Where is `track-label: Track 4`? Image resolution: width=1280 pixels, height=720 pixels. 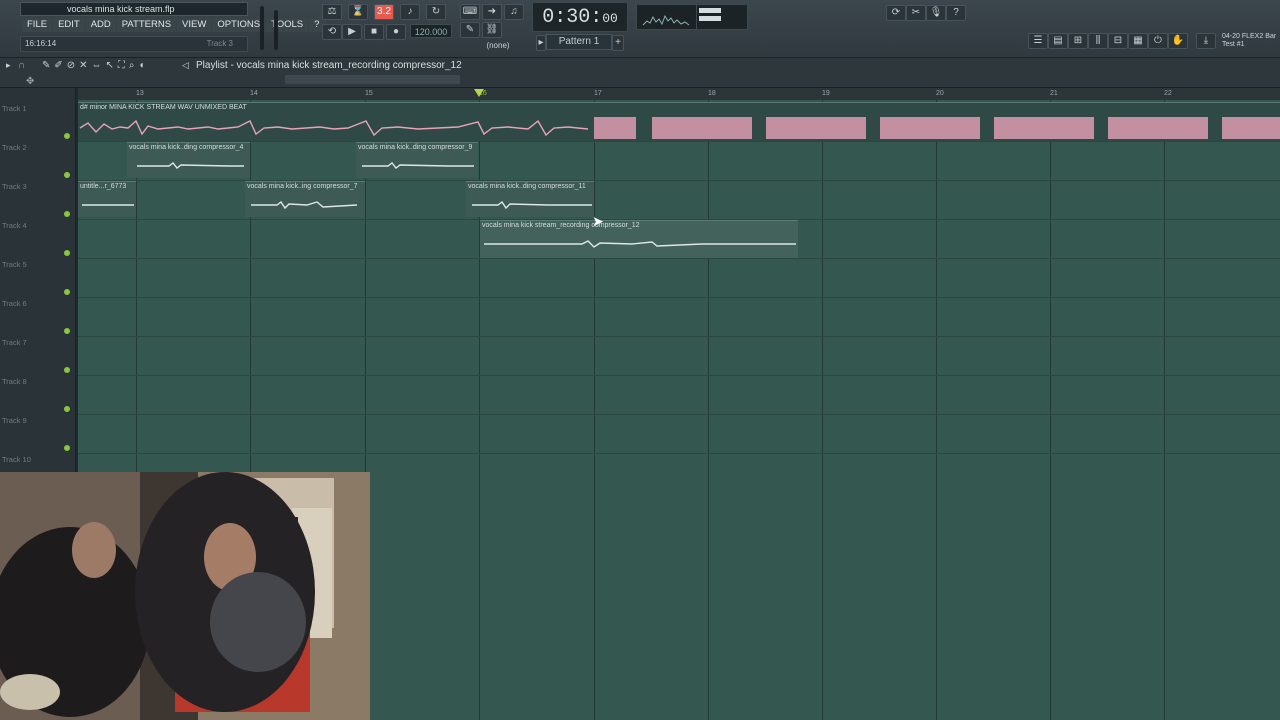
track-label: Track 4 is located at coordinates (14, 225).